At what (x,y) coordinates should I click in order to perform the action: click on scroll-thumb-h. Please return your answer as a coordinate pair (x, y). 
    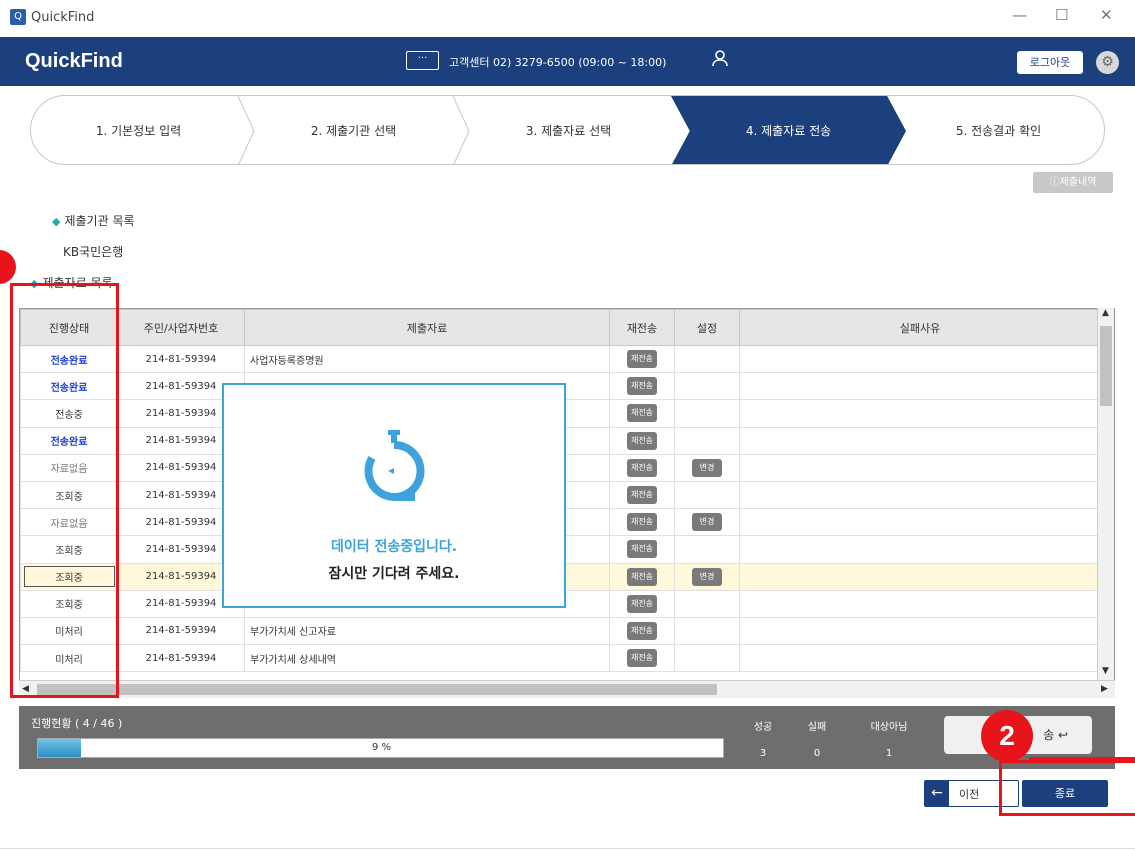
    Looking at the image, I should click on (377, 689).